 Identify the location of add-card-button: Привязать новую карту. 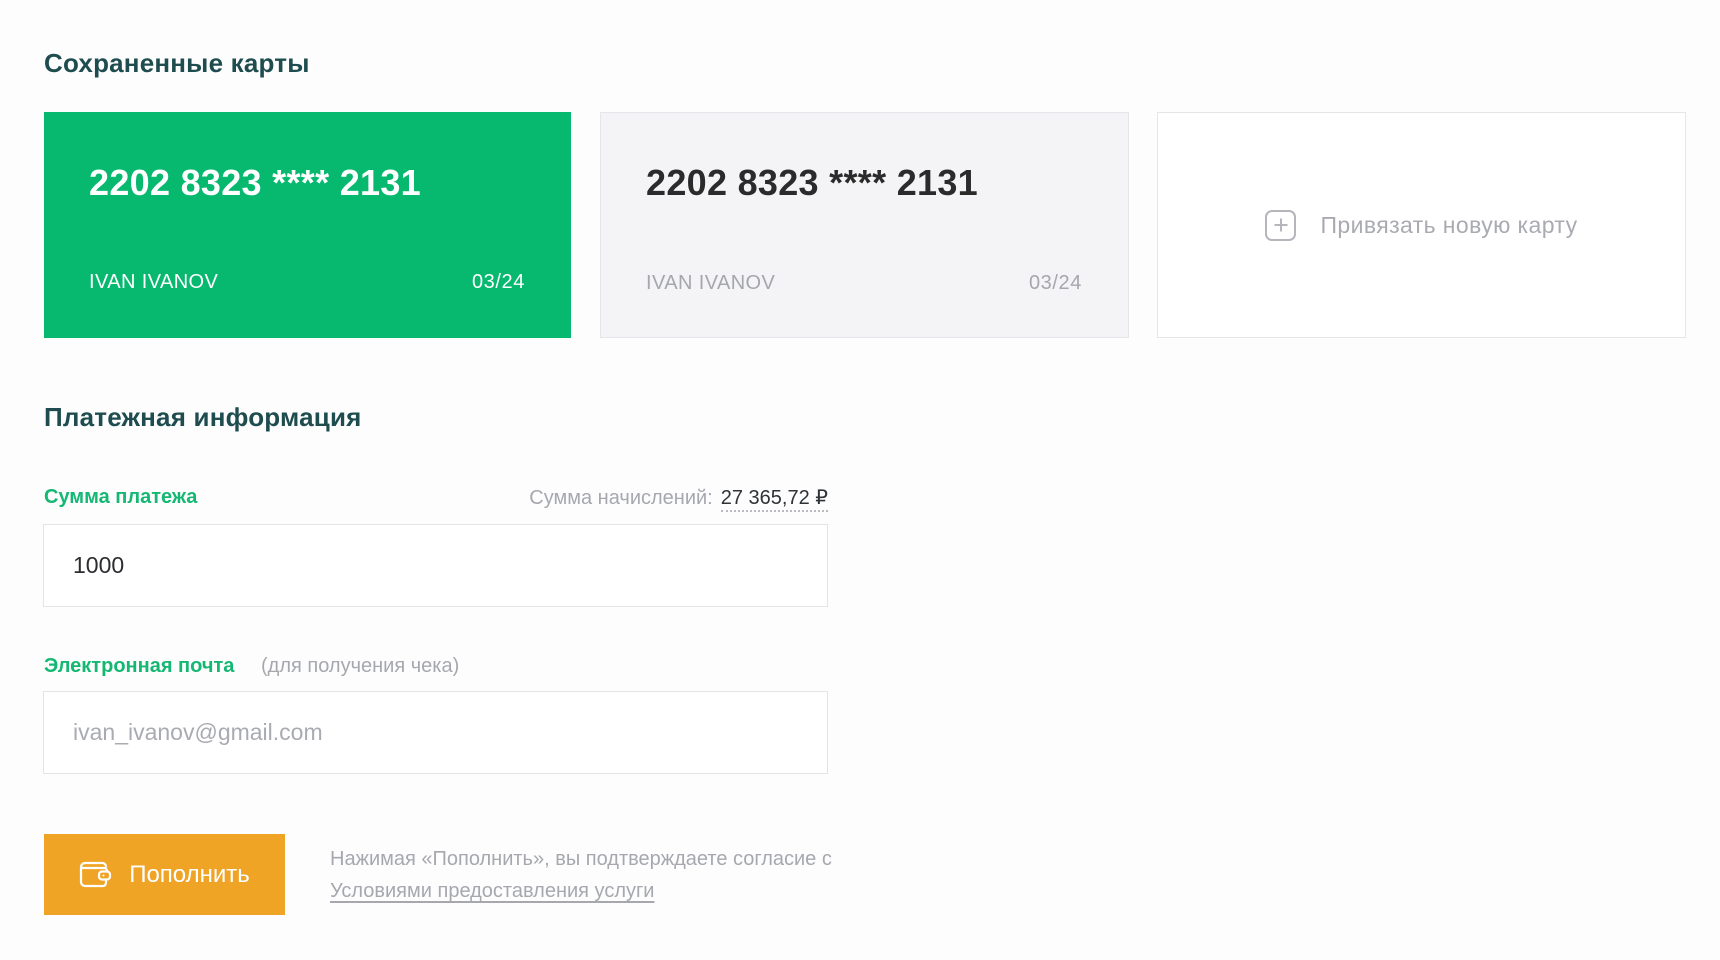
(1421, 225).